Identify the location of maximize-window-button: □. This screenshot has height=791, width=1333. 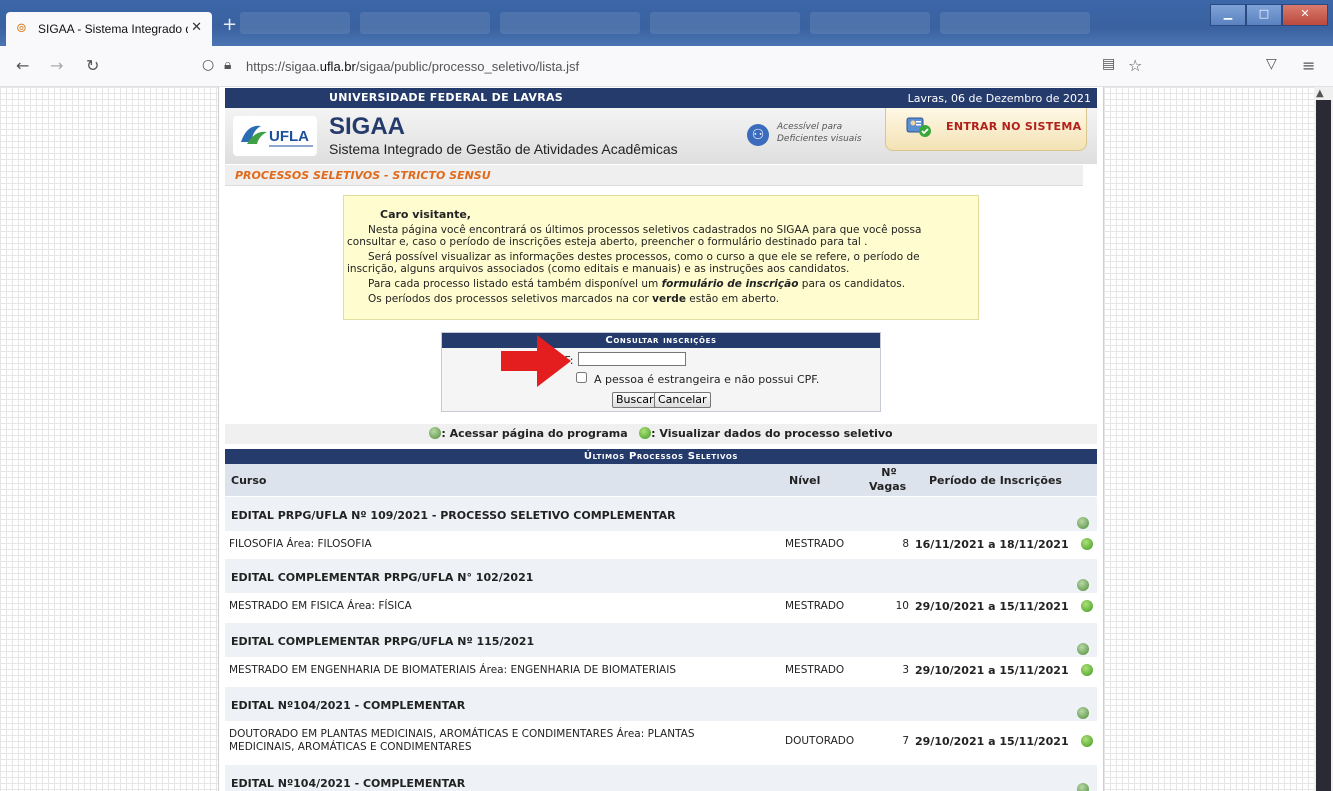
(1264, 15).